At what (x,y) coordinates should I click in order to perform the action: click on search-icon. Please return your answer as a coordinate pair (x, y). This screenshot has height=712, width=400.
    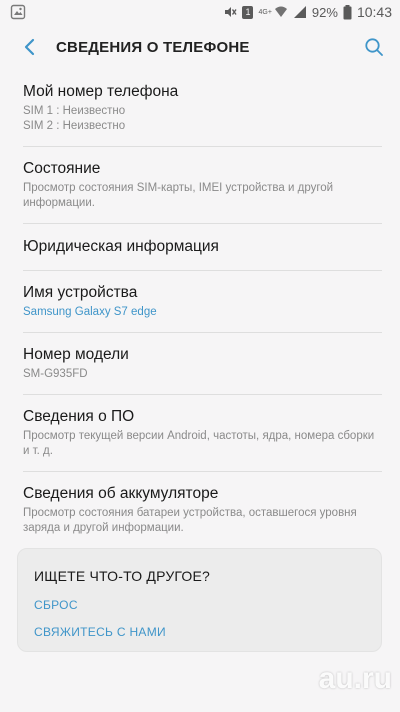
    Looking at the image, I should click on (374, 47).